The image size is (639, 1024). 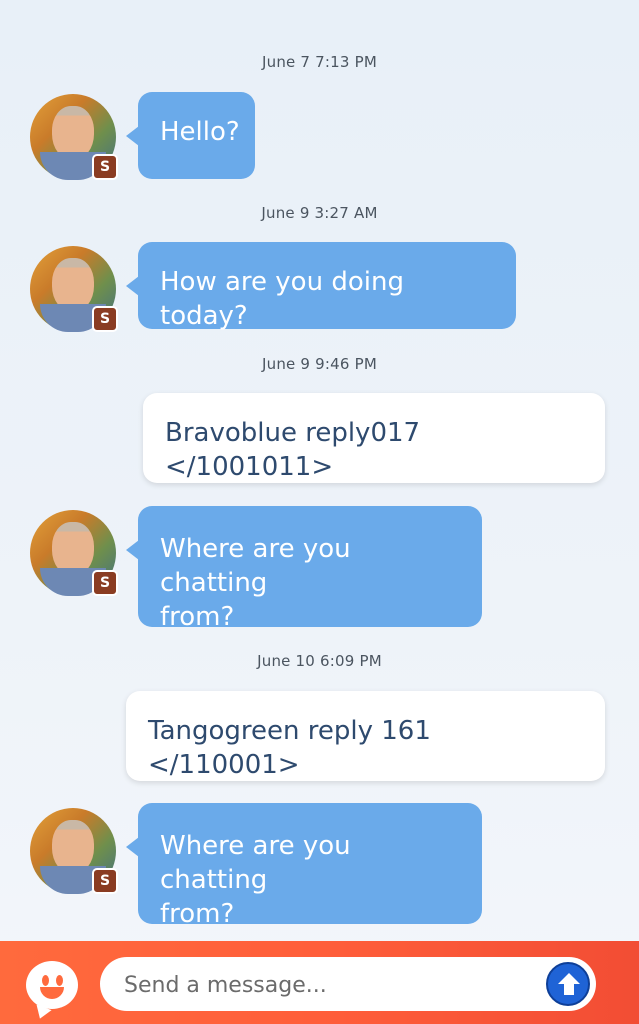 I want to click on message-composer-bar, so click(x=319, y=982).